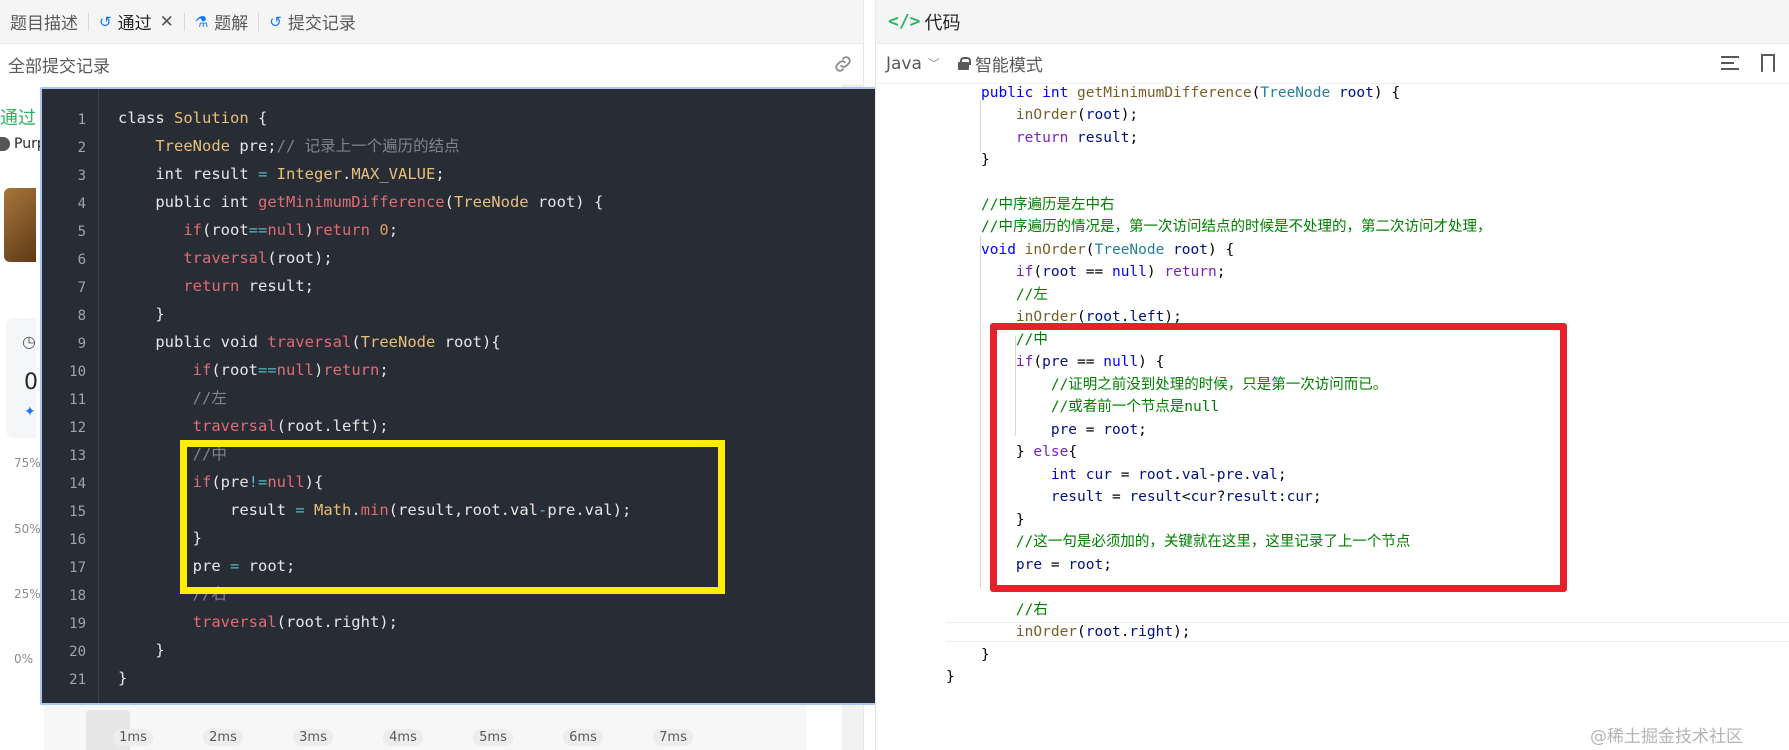 This screenshot has height=750, width=1789. Describe the element at coordinates (290, 426) in the screenshot. I see `code-line: traversal(root.left);` at that location.